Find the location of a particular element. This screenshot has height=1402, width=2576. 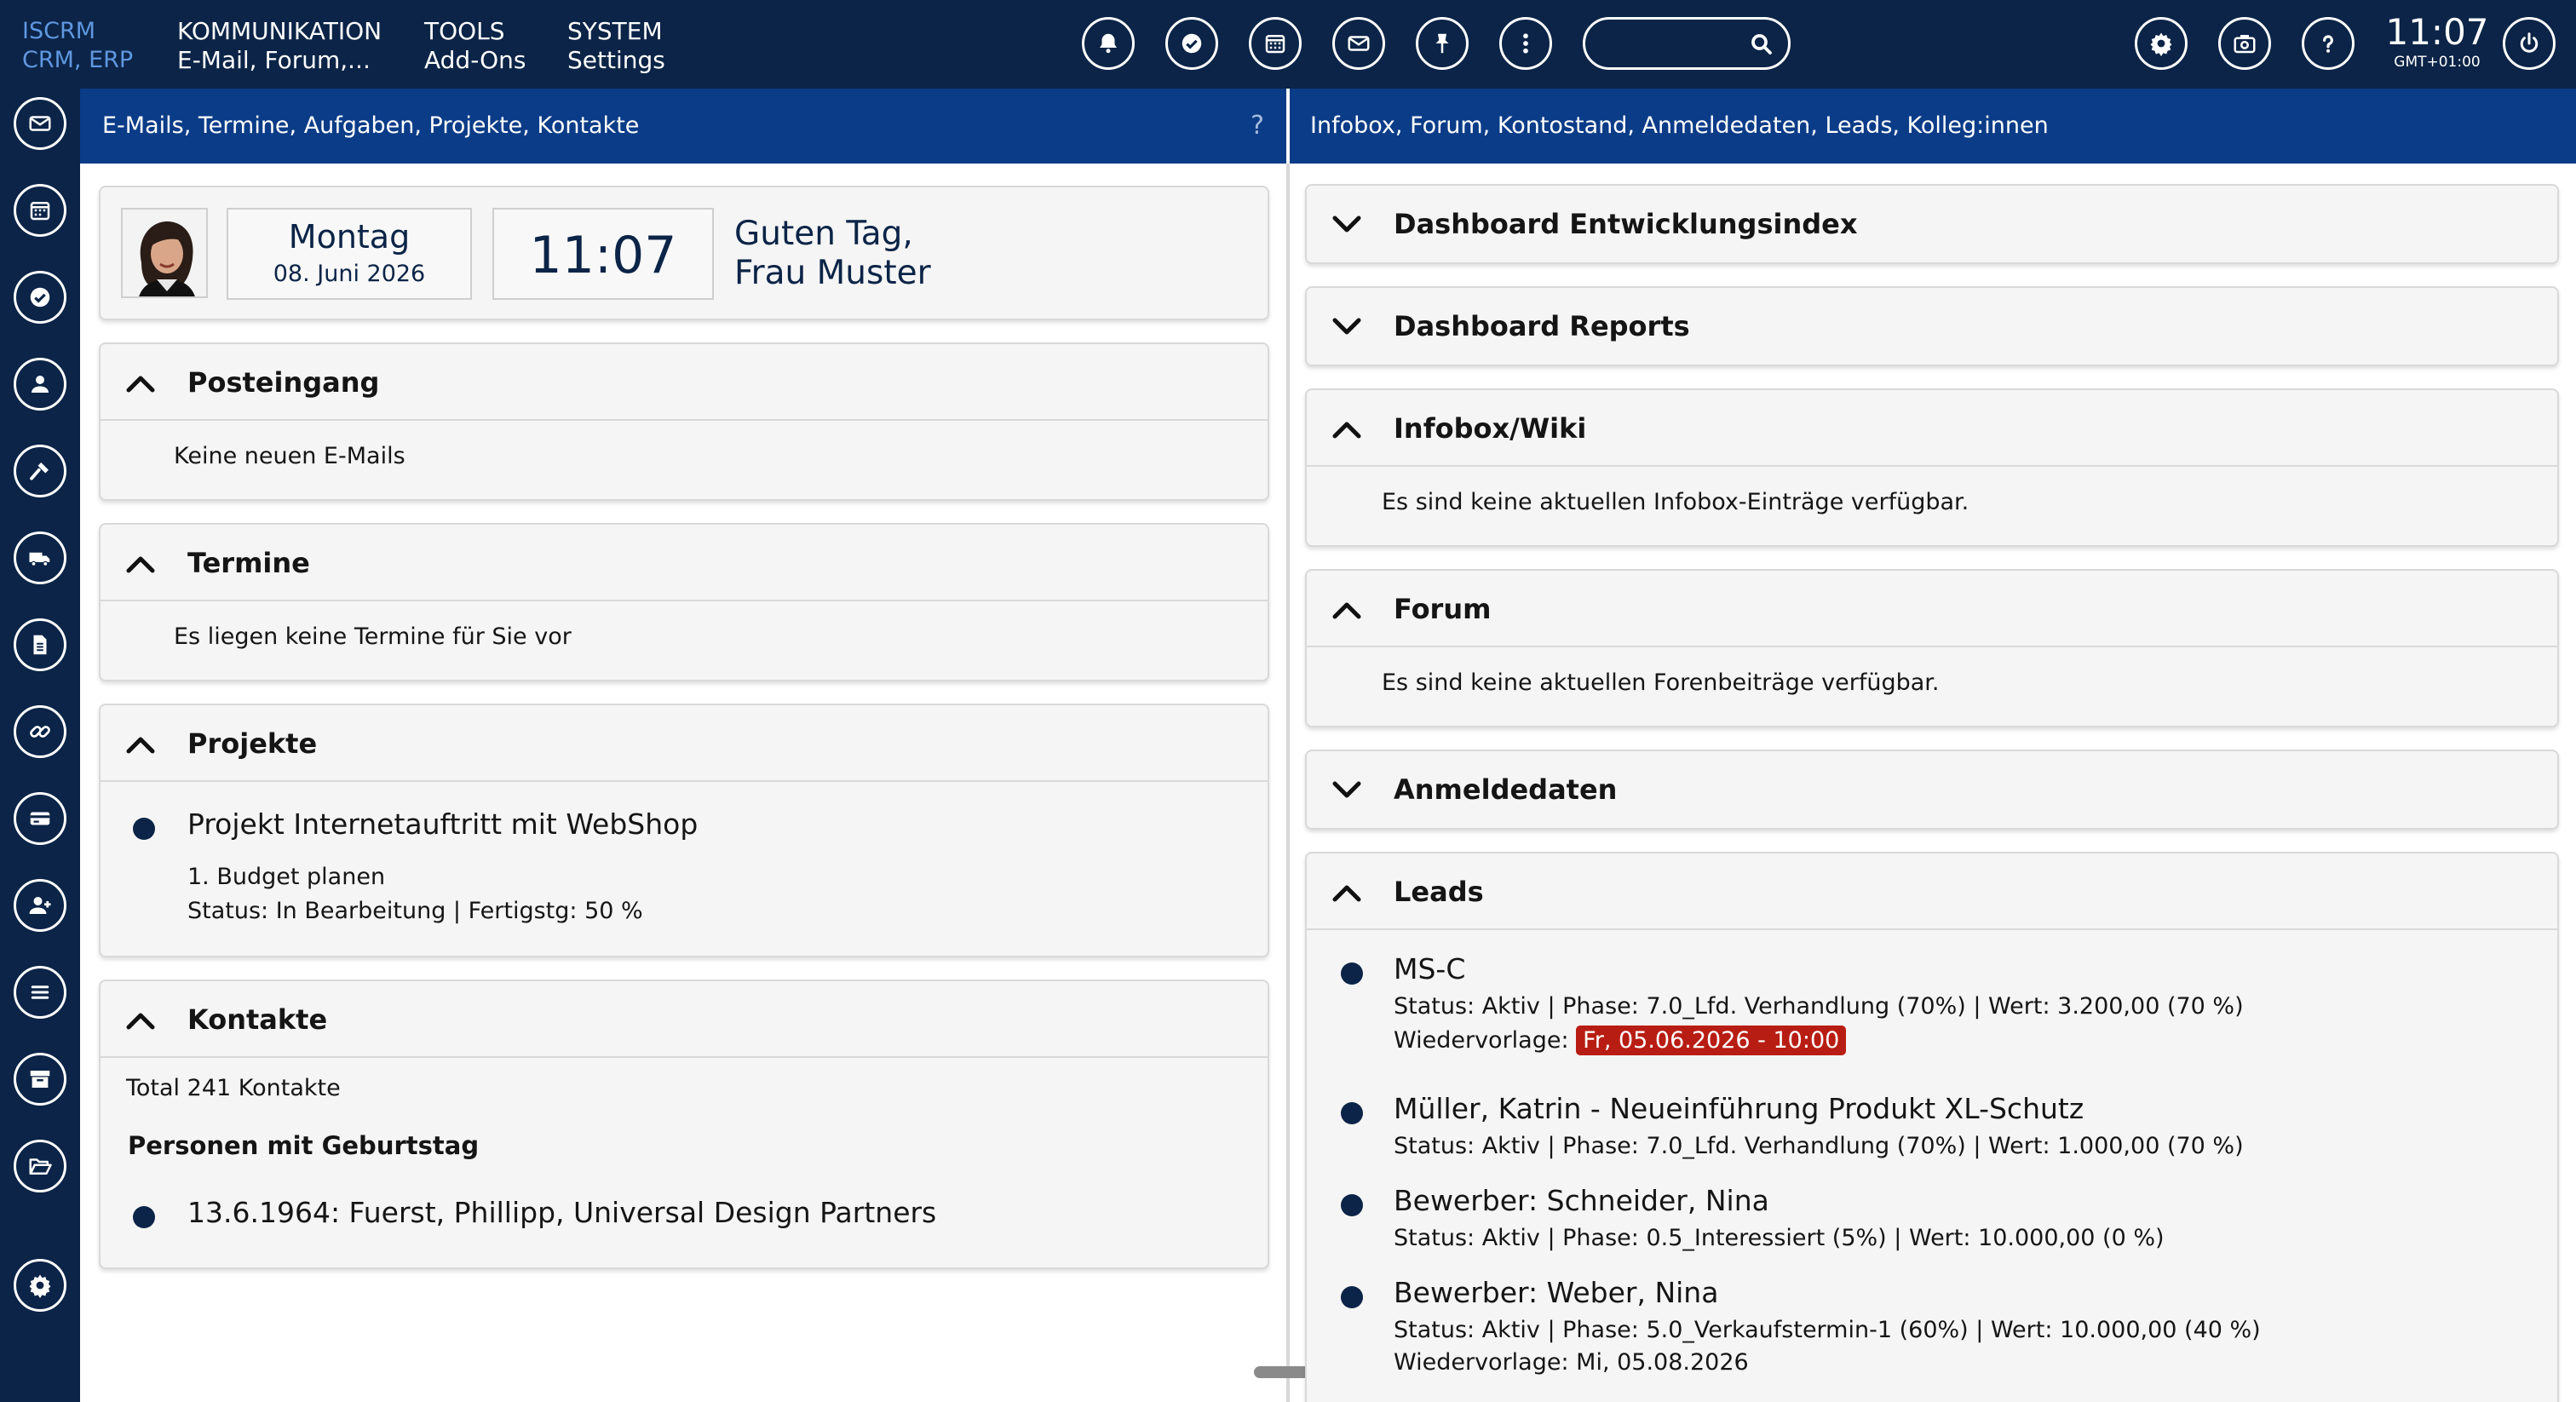

projekte-header: Projekte is located at coordinates (684, 743).